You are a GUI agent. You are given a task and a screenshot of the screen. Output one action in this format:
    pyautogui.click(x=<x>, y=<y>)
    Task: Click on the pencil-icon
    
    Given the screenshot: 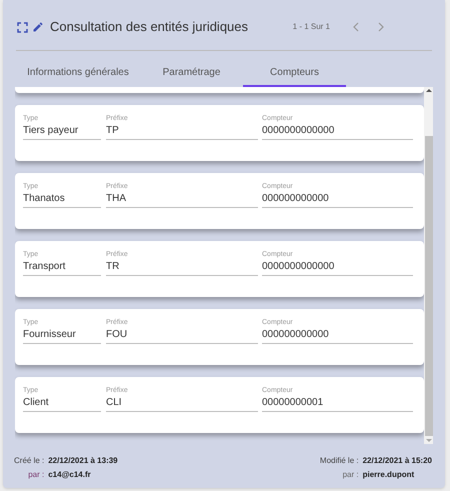 What is the action you would take?
    pyautogui.click(x=38, y=27)
    